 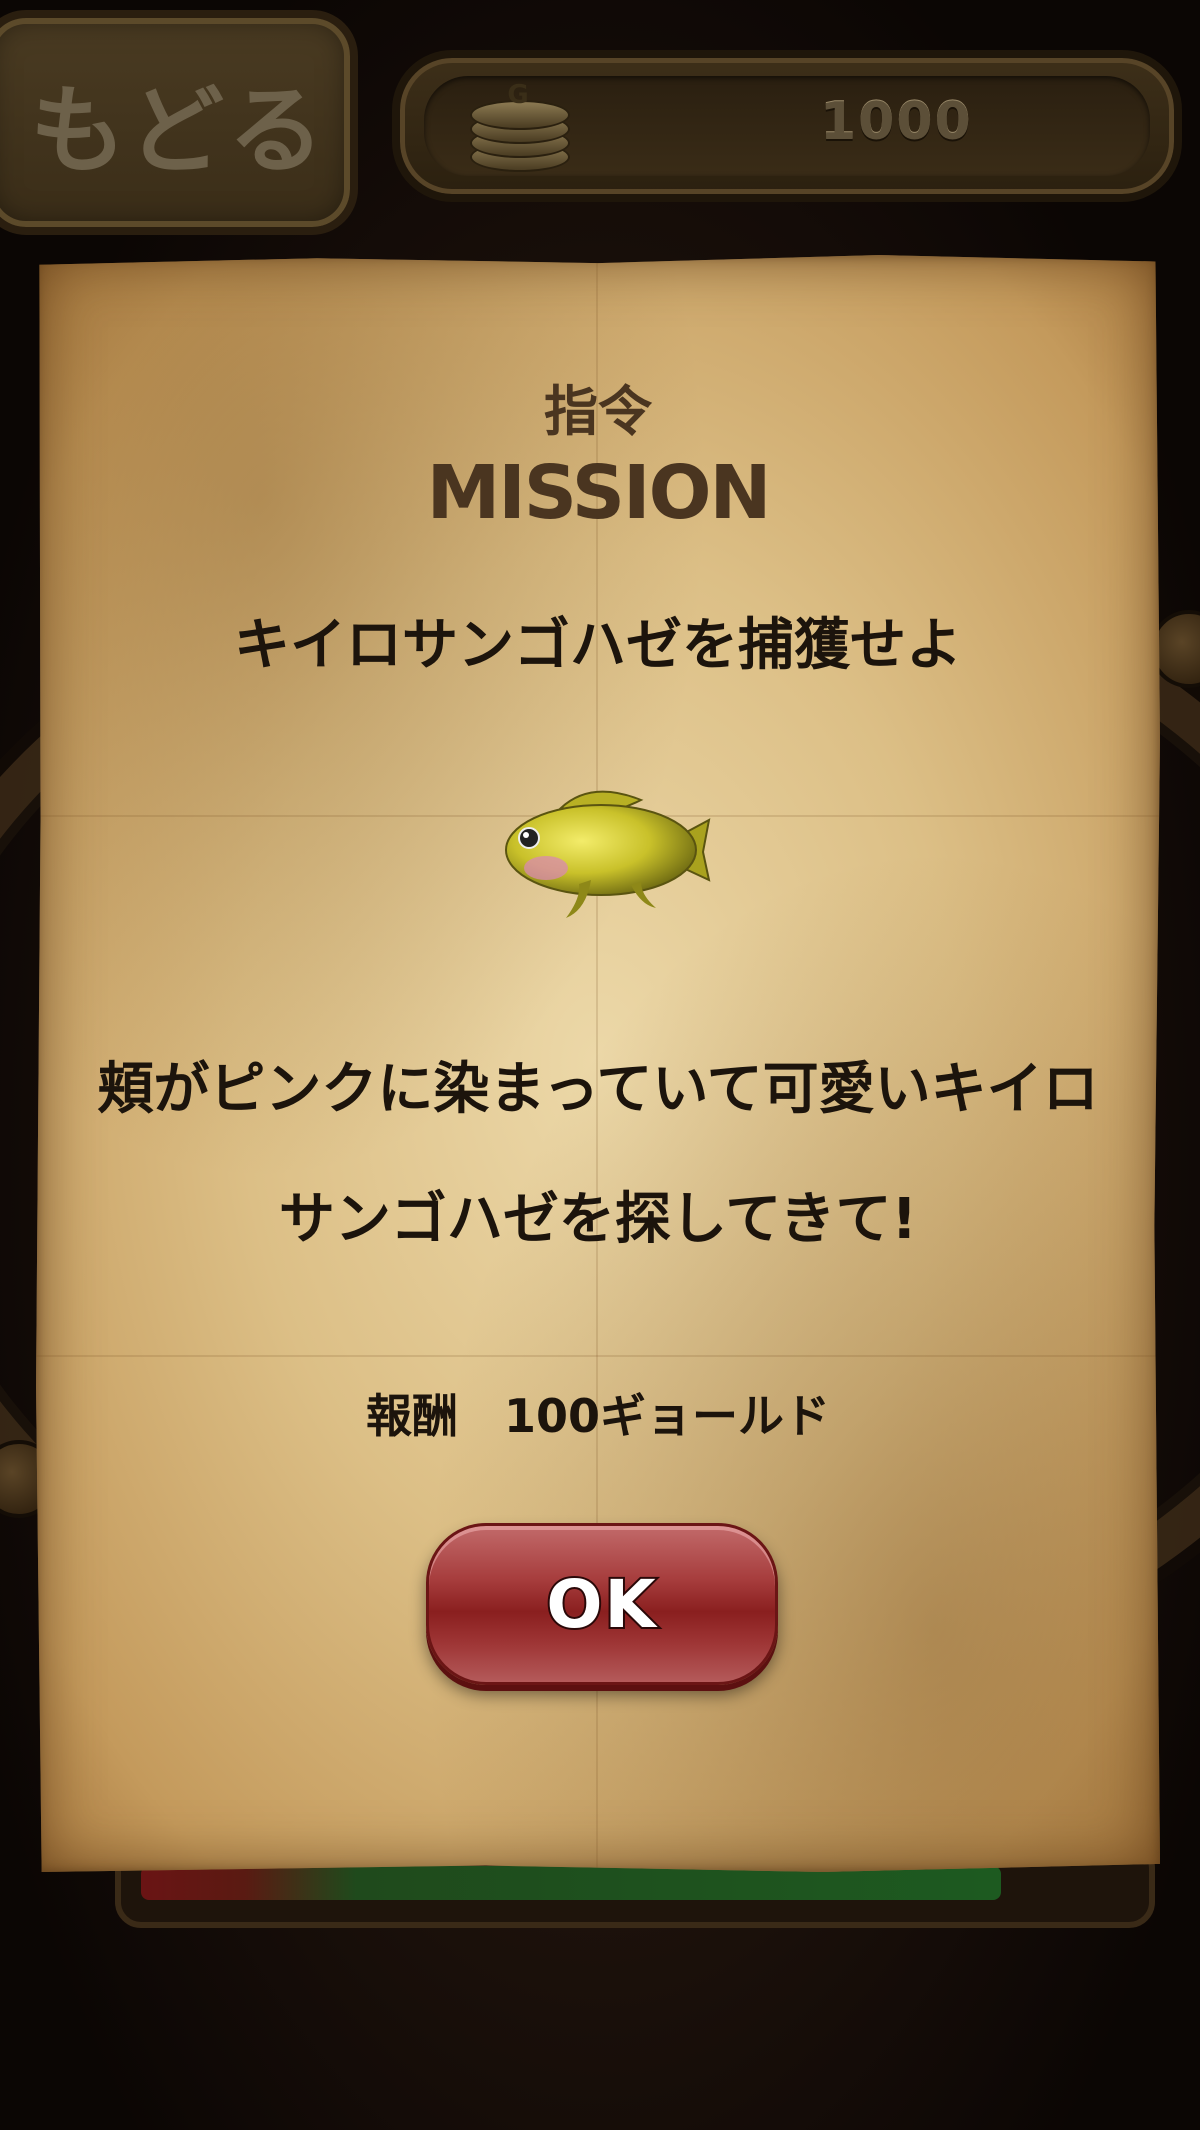 I want to click on parchment-crease, so click(x=598, y=1356).